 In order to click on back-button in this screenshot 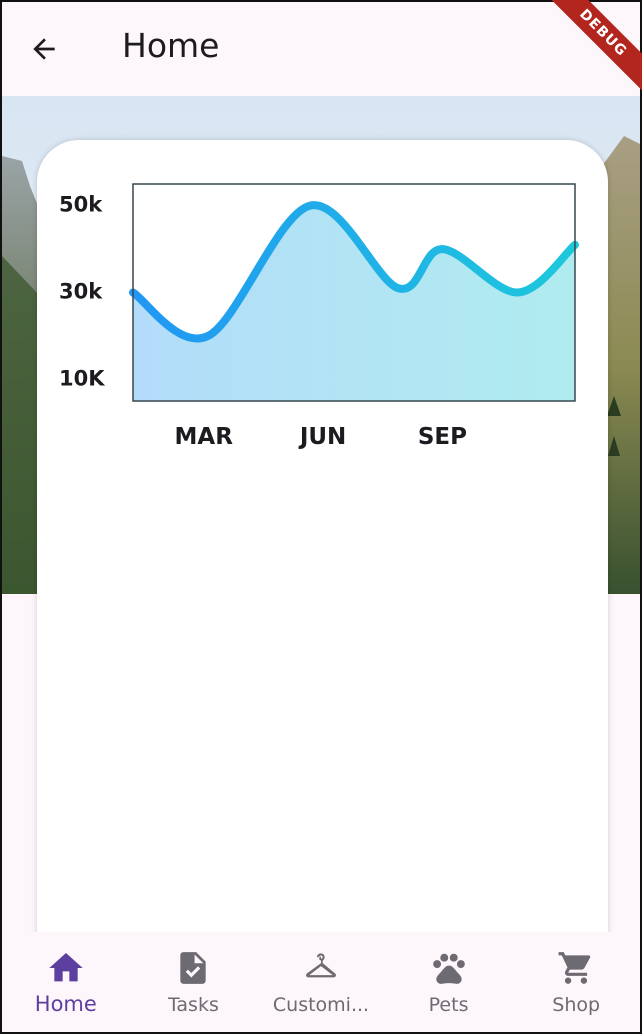, I will do `click(44, 49)`.